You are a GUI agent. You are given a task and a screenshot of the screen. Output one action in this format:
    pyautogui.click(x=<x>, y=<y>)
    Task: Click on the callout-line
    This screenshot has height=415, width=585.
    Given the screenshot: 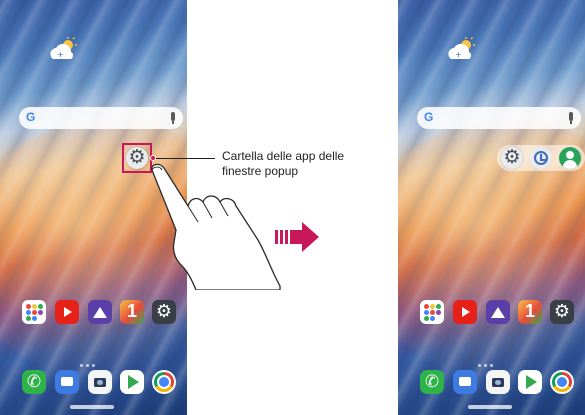 What is the action you would take?
    pyautogui.click(x=183, y=158)
    